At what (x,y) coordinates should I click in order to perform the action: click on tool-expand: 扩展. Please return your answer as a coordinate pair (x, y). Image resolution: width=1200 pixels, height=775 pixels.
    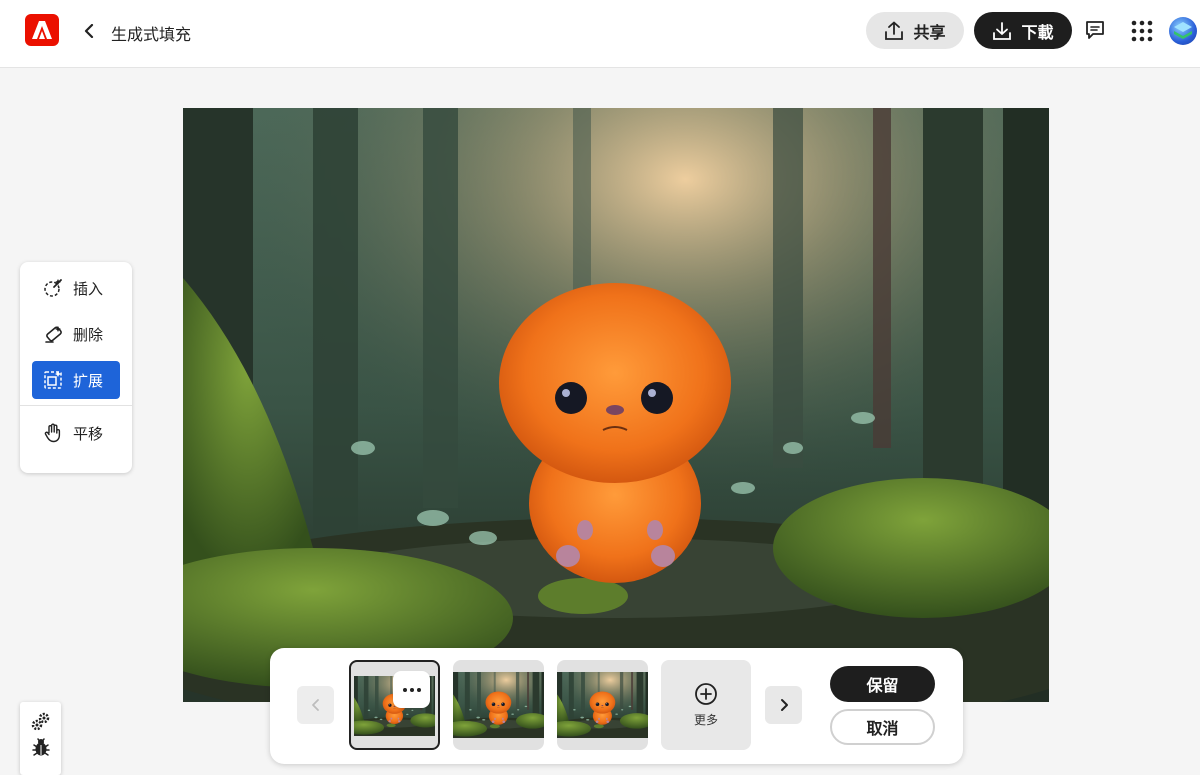
    Looking at the image, I should click on (76, 380).